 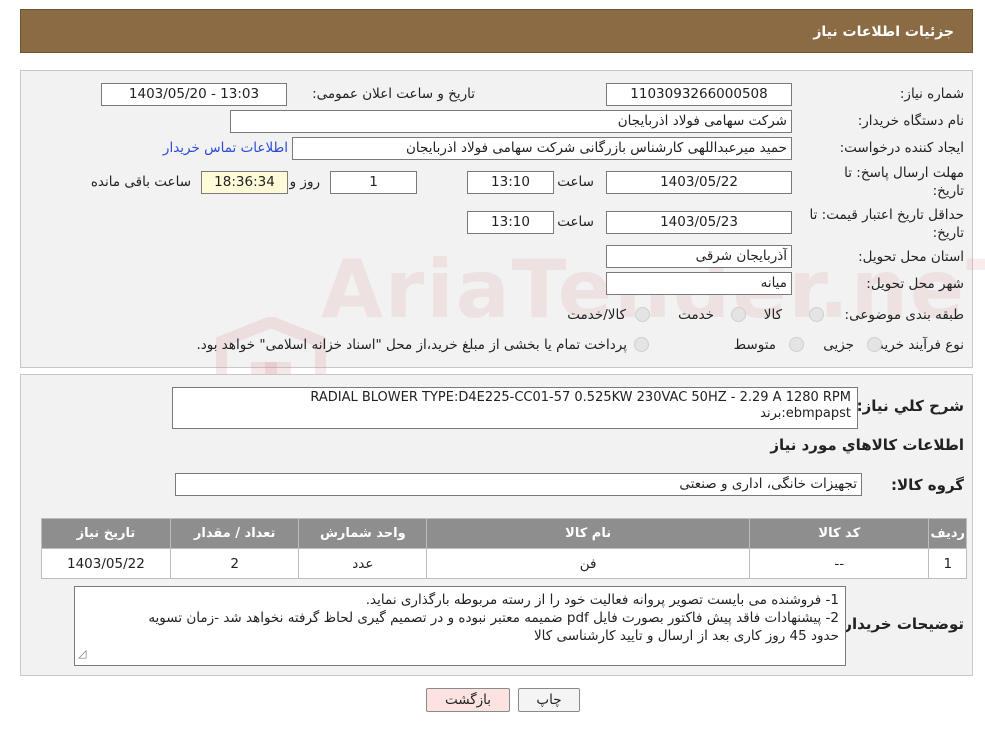 I want to click on row-number: 1, so click(x=947, y=563).